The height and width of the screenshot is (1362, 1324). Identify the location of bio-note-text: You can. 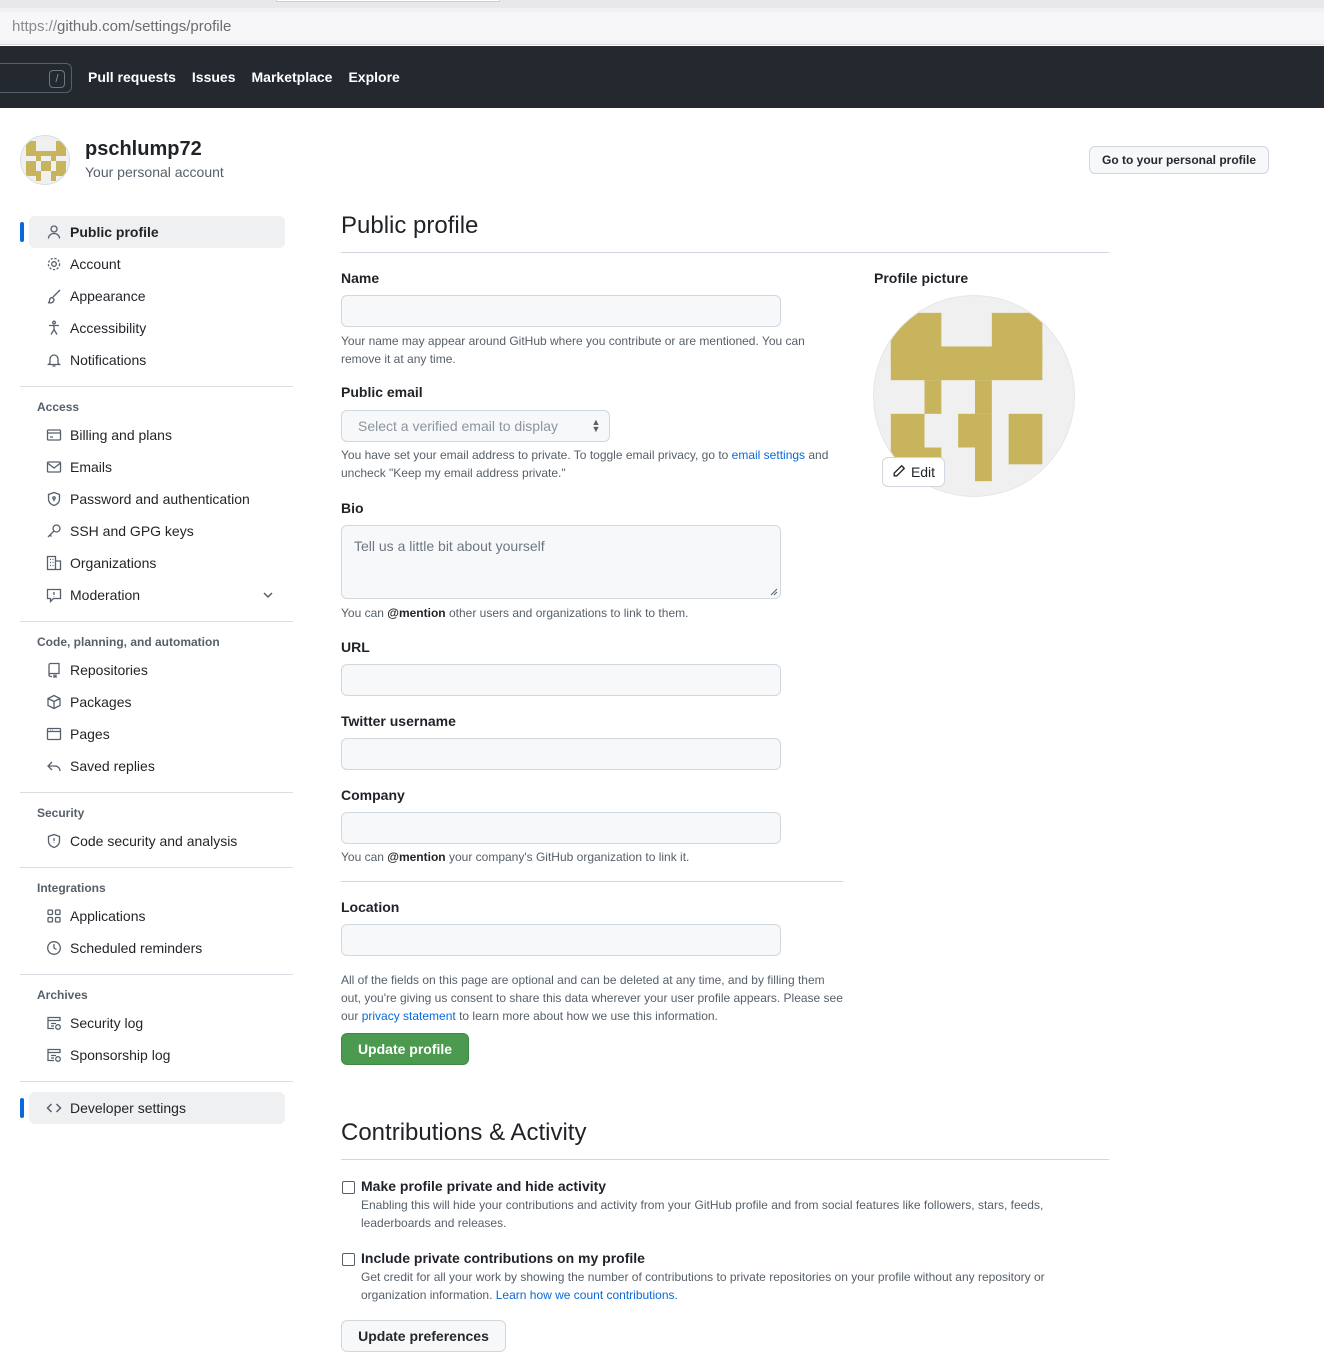
(364, 613).